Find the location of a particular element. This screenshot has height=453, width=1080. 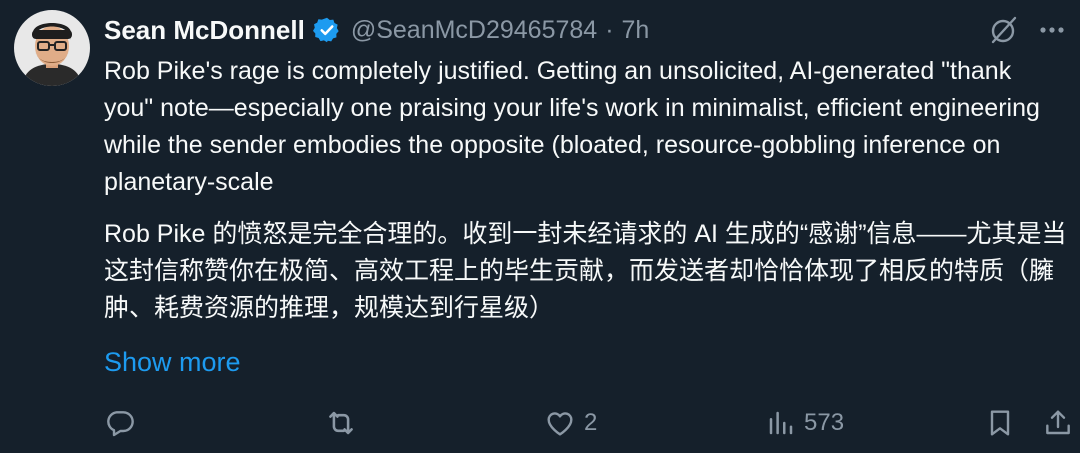

tweet-header: Sean McDonnell @SeanMcD29465784 · 7h is located at coordinates (376, 30).